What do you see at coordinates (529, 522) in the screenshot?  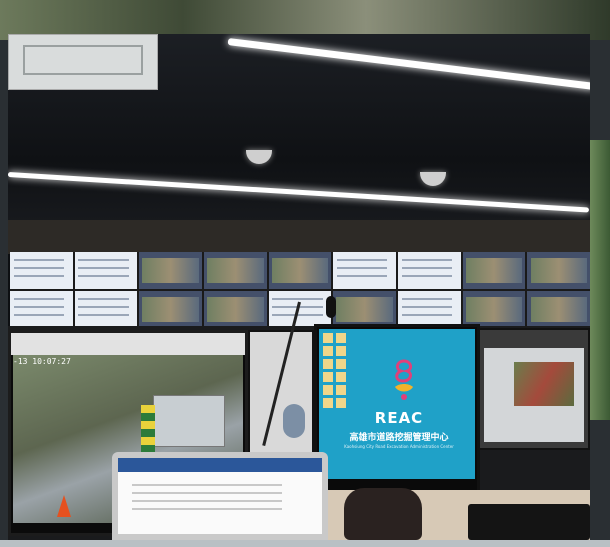 I see `keyboard` at bounding box center [529, 522].